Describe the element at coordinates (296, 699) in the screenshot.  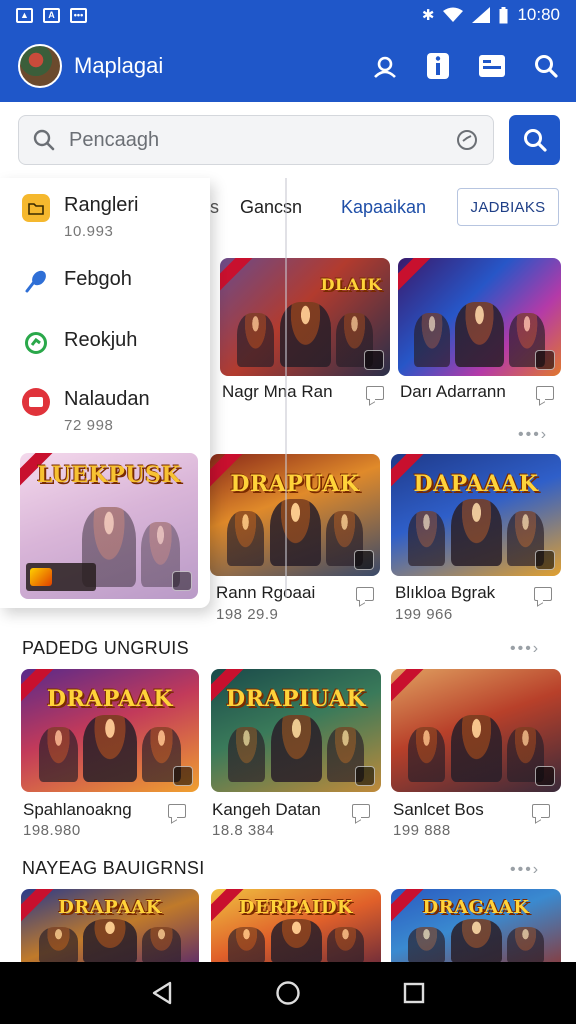
I see `game-logo: DRAPIUAK` at that location.